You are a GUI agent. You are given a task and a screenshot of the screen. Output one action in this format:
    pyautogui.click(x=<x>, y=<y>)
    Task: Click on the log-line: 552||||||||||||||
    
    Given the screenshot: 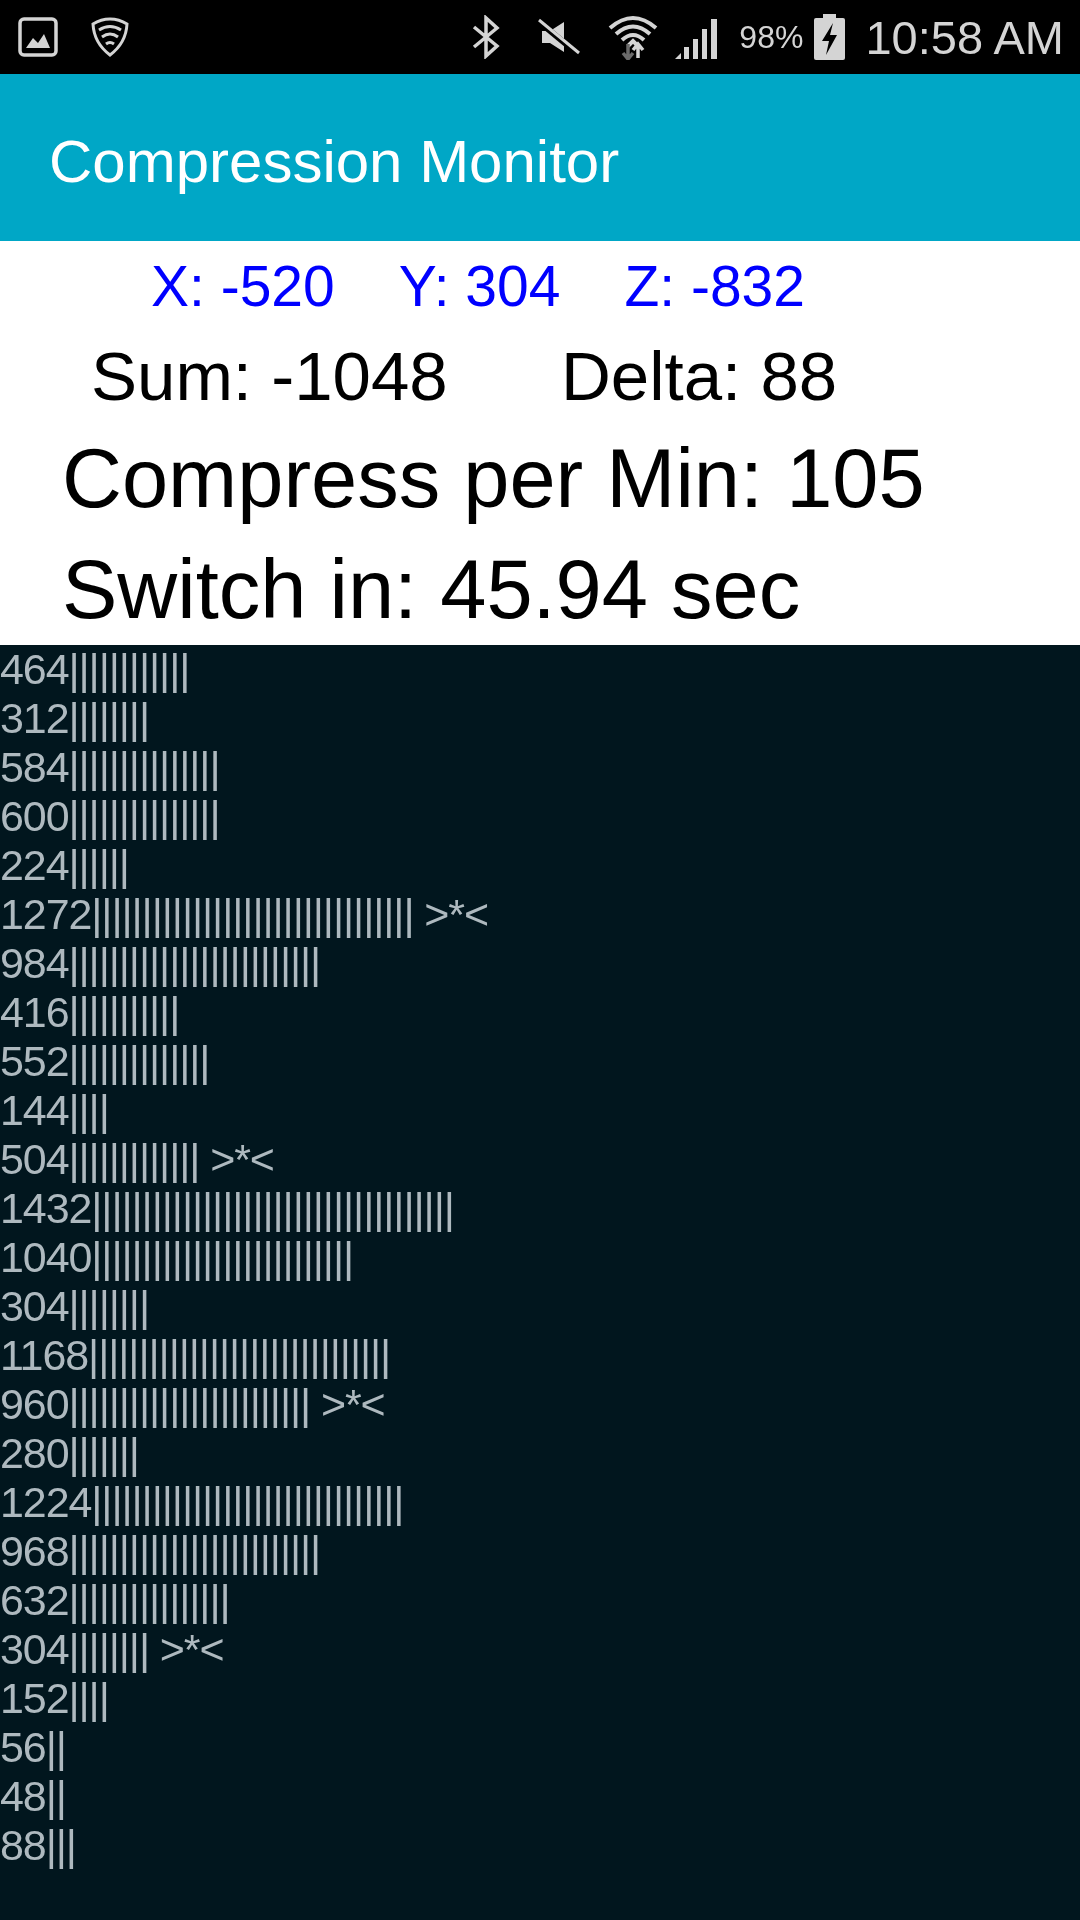 What is the action you would take?
    pyautogui.click(x=105, y=1061)
    